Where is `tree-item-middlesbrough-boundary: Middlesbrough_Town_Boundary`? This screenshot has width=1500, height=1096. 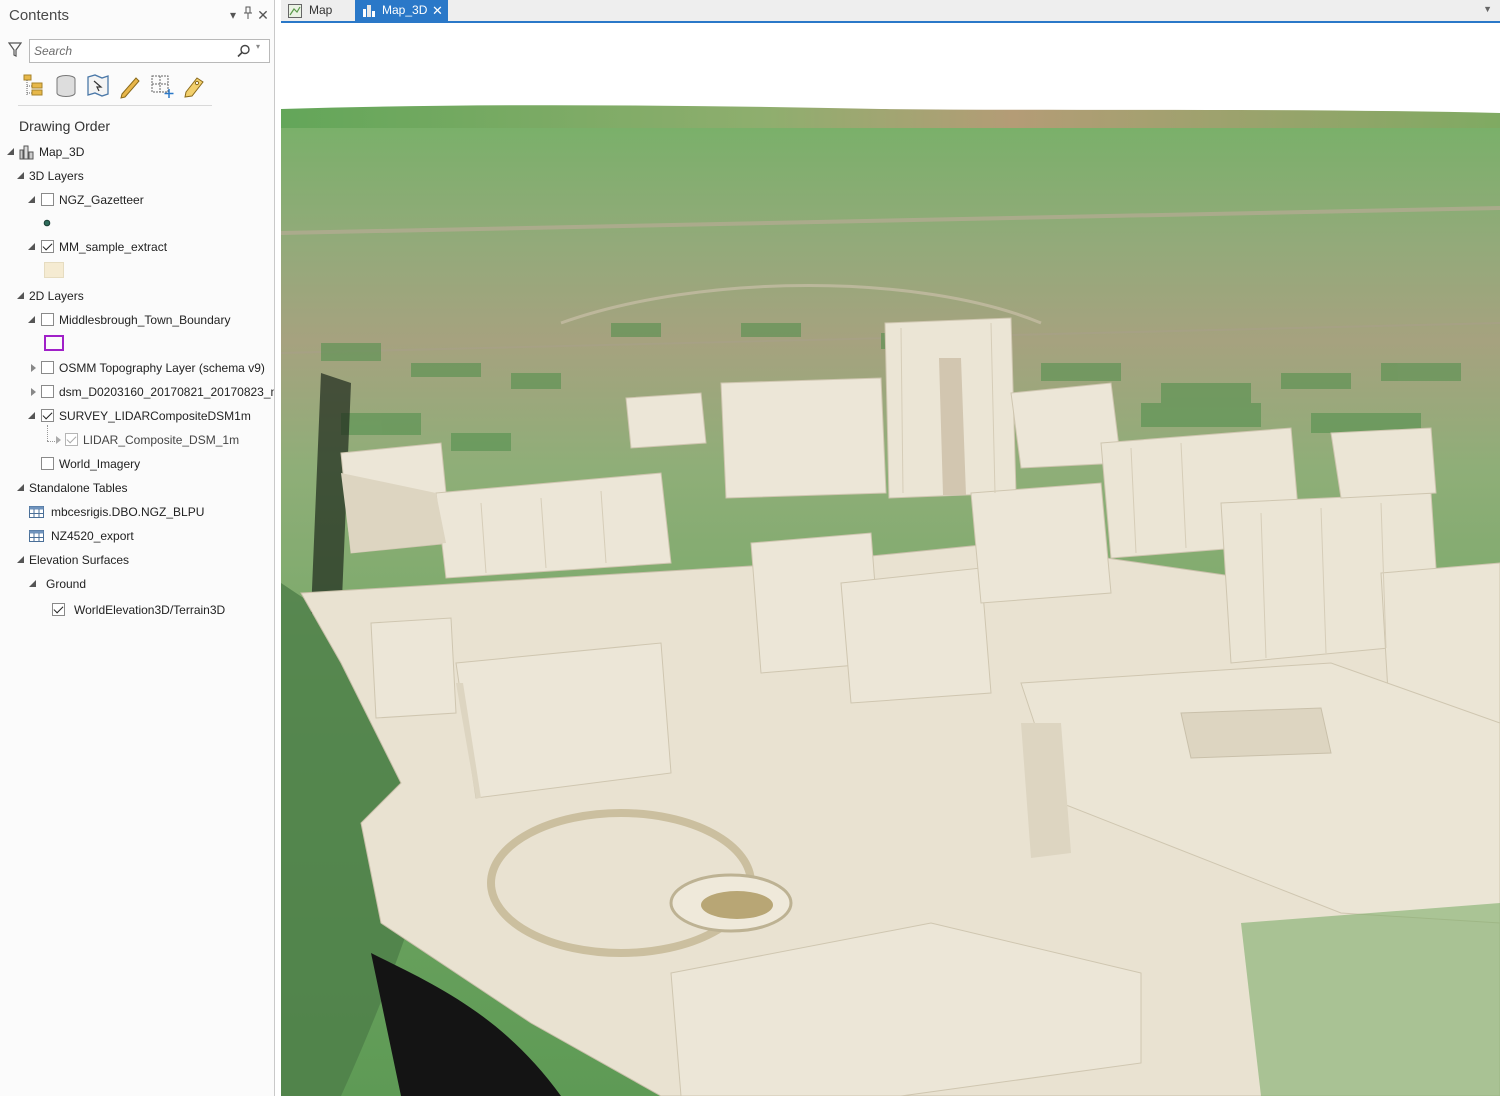 tree-item-middlesbrough-boundary: Middlesbrough_Town_Boundary is located at coordinates (137, 320).